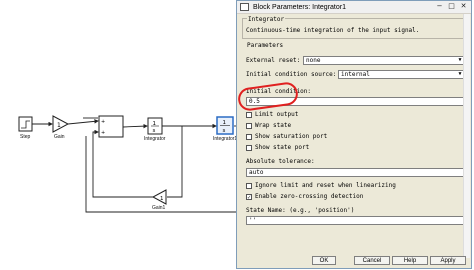  I want to click on integrator1-block: 1 s, so click(225, 125).